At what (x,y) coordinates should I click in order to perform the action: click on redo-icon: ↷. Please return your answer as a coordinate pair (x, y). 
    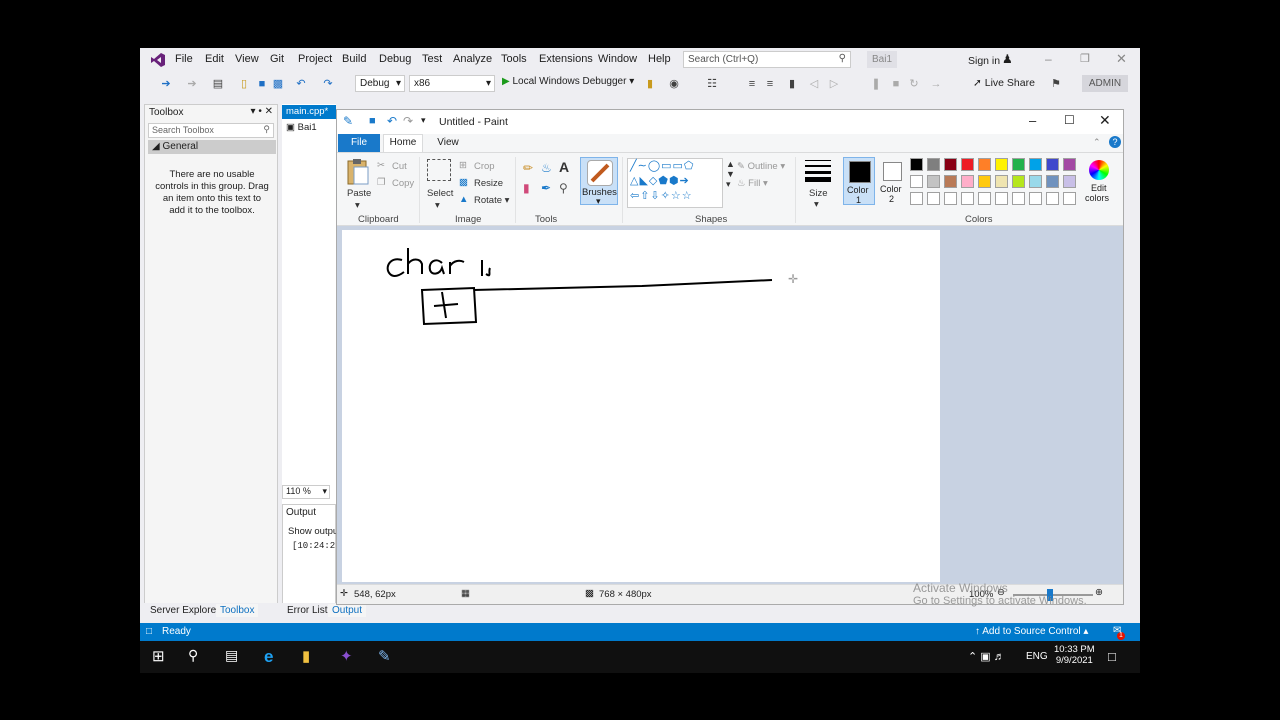
    Looking at the image, I should click on (328, 84).